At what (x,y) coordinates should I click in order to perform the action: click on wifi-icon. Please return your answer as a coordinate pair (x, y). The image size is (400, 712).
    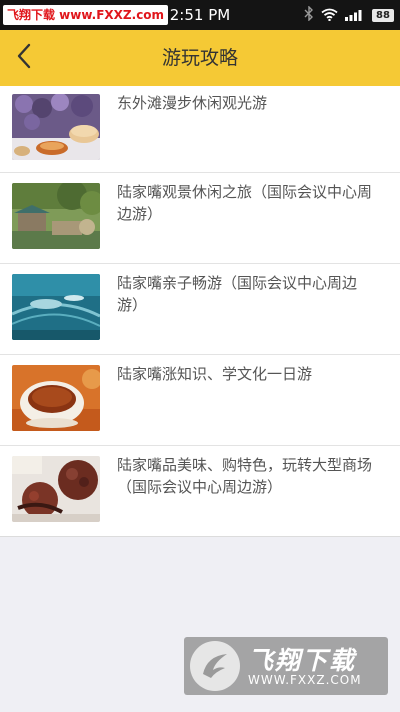
    Looking at the image, I should click on (329, 15).